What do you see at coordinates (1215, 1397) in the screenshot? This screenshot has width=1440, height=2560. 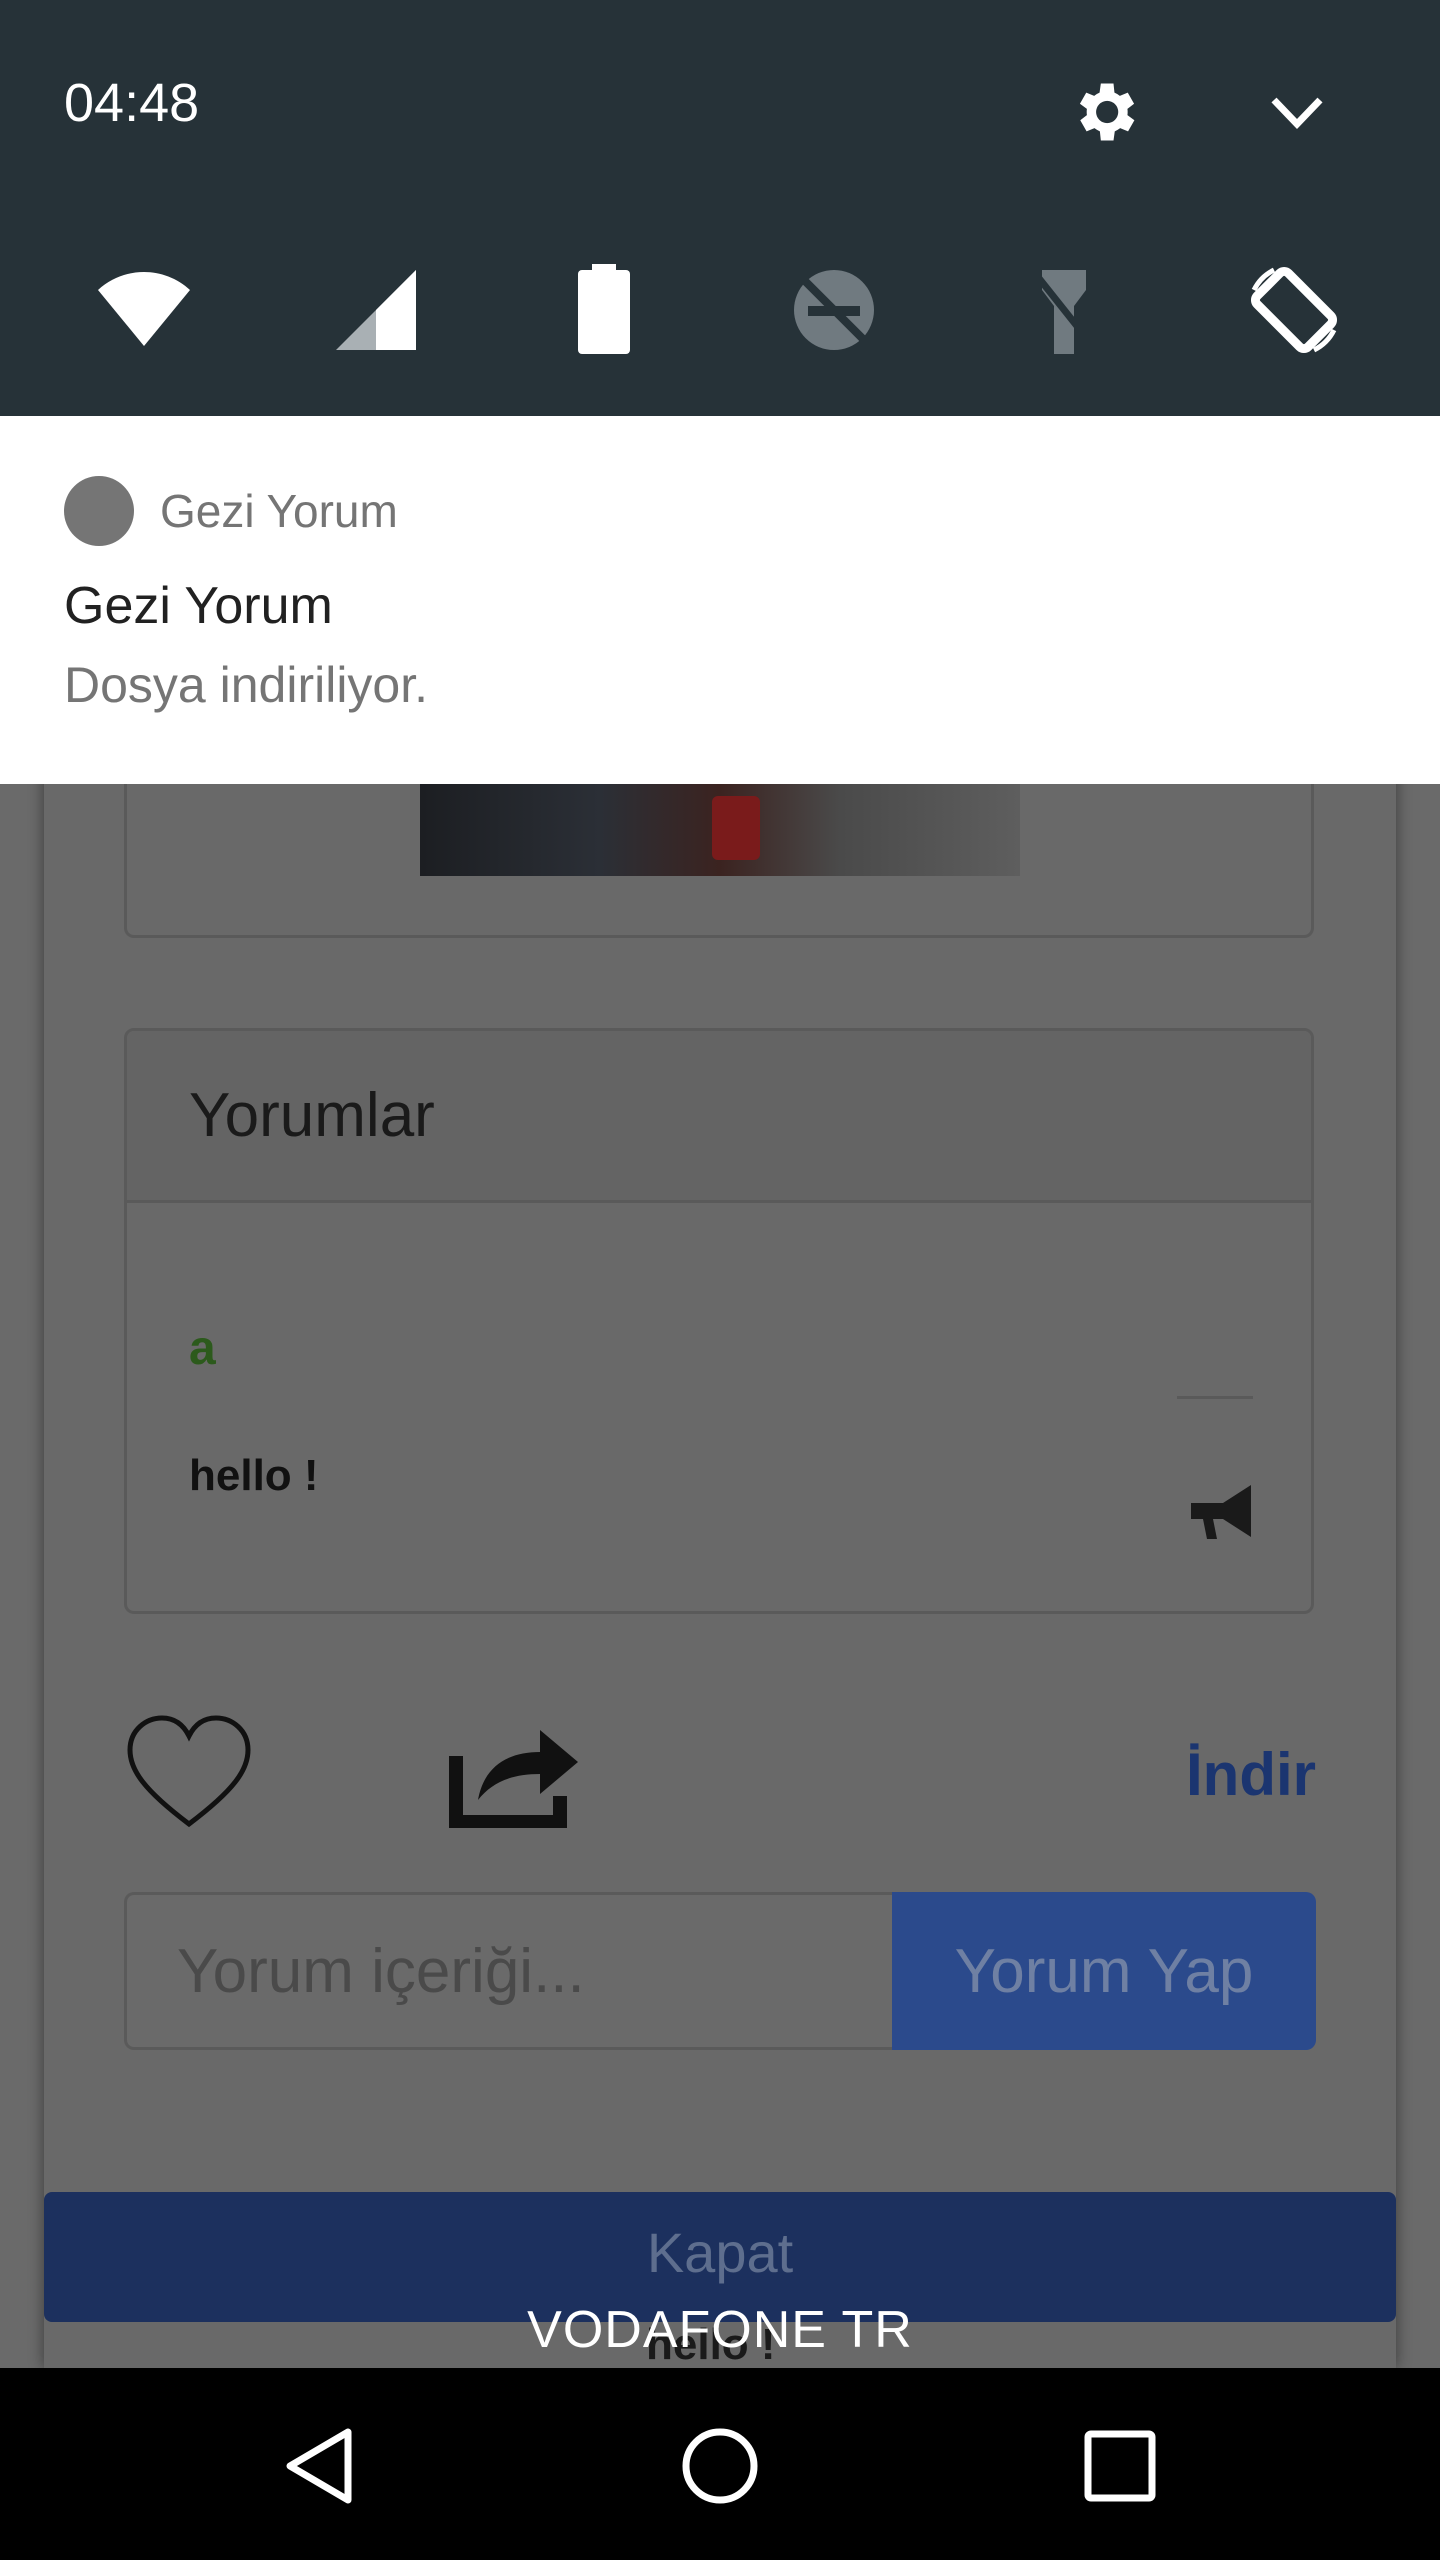 I see `comment-divider` at bounding box center [1215, 1397].